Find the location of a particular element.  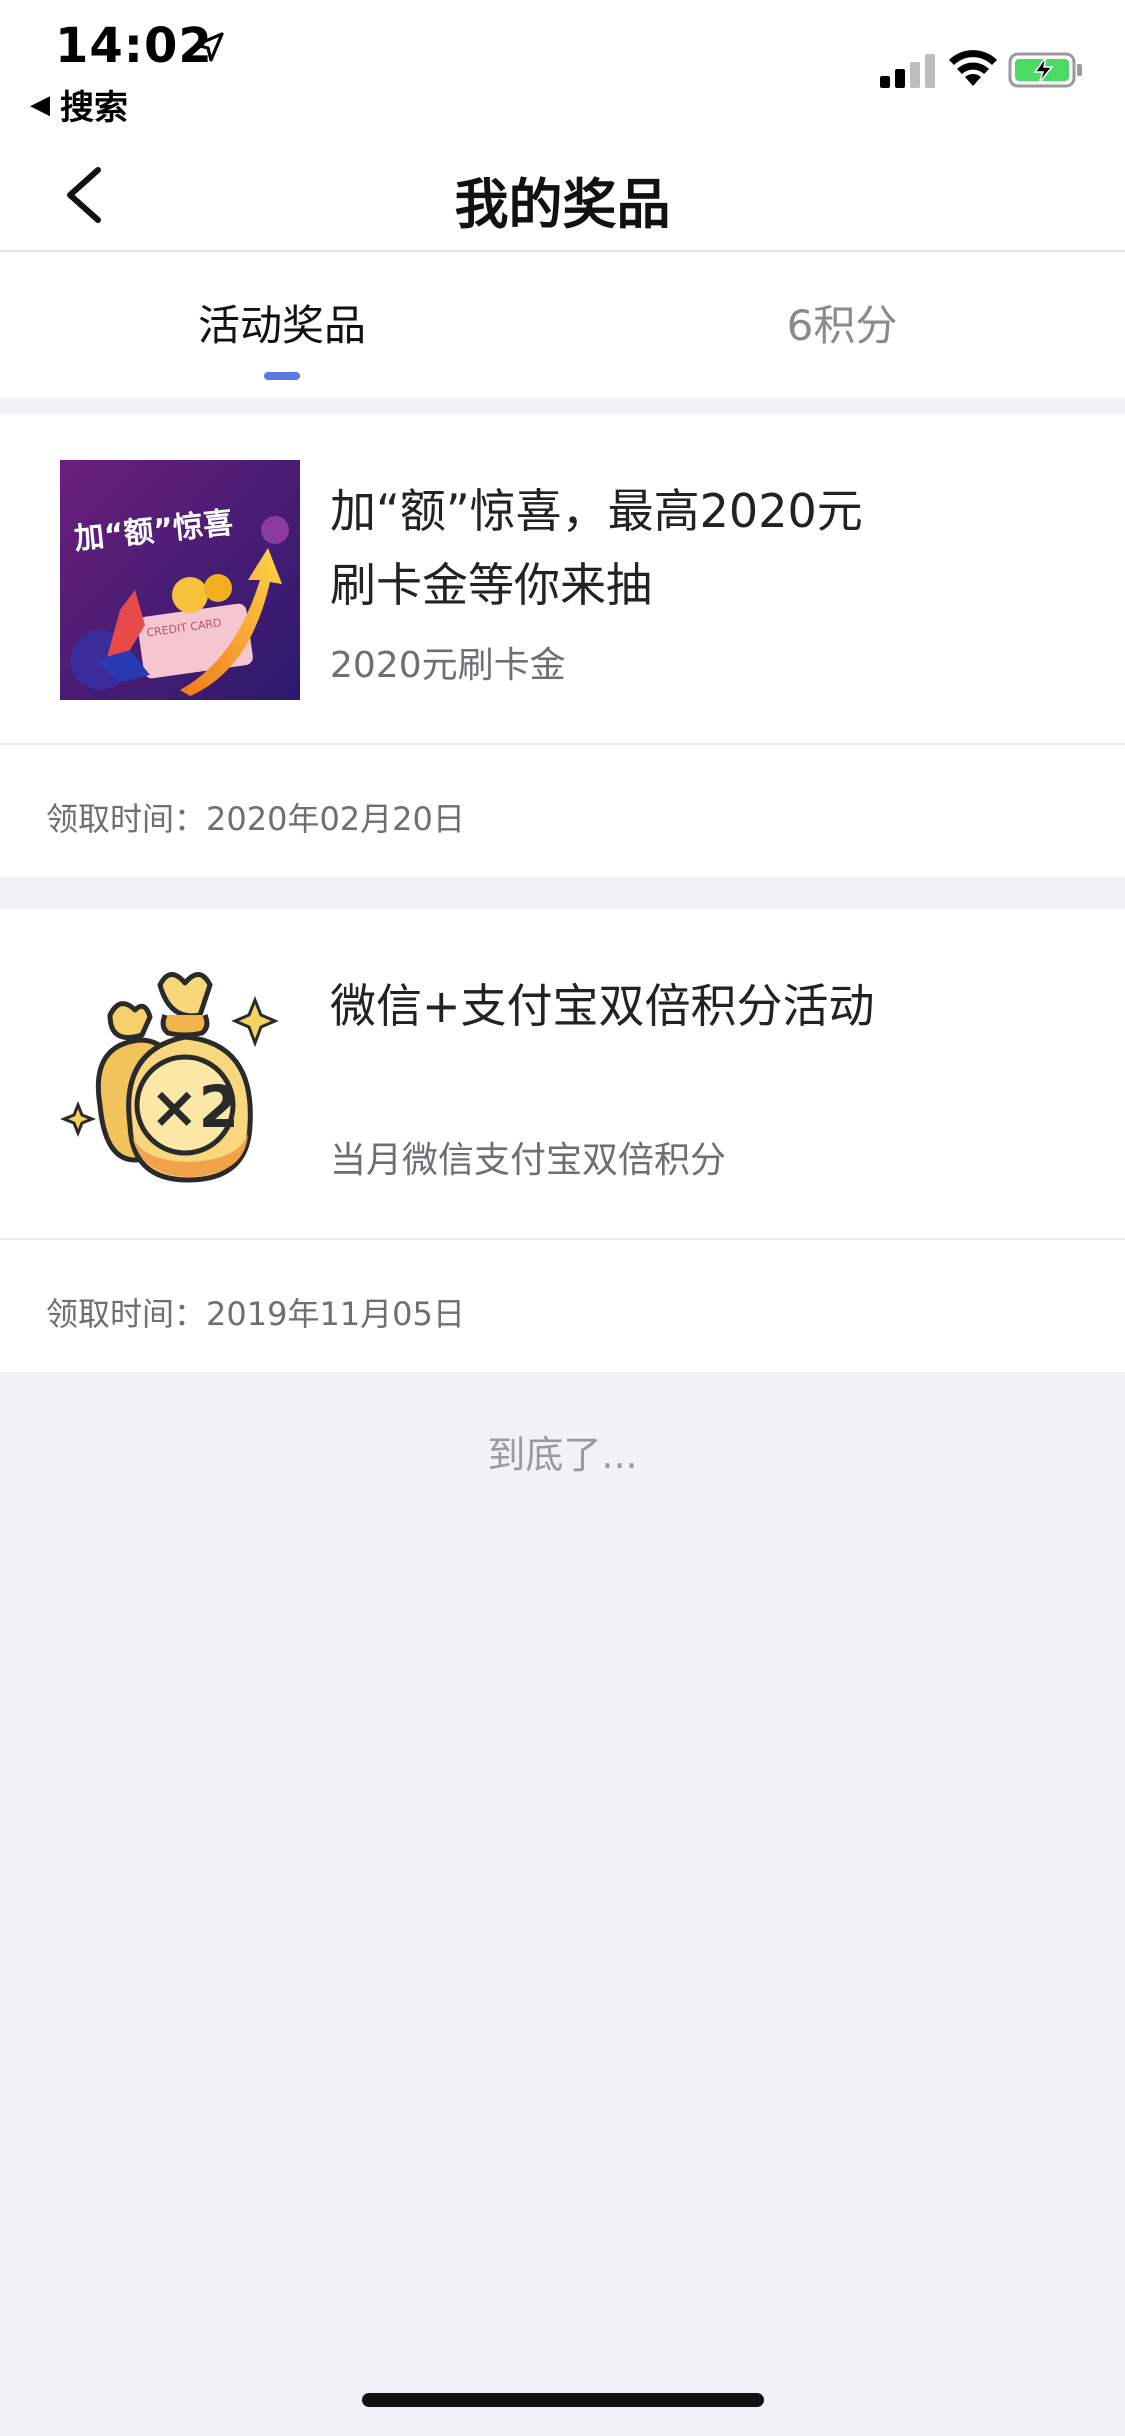

money-bag-double-points-icon: ×2 is located at coordinates (169, 1077).